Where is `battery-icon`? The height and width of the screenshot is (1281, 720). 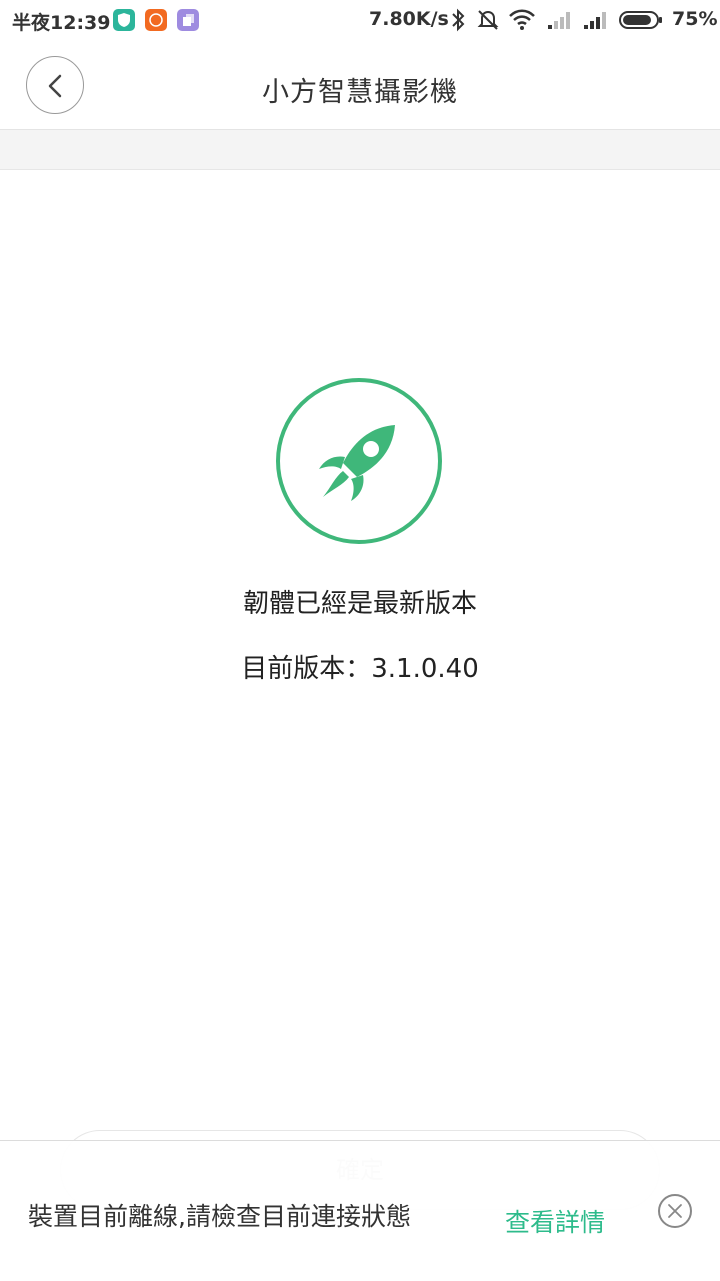 battery-icon is located at coordinates (640, 20).